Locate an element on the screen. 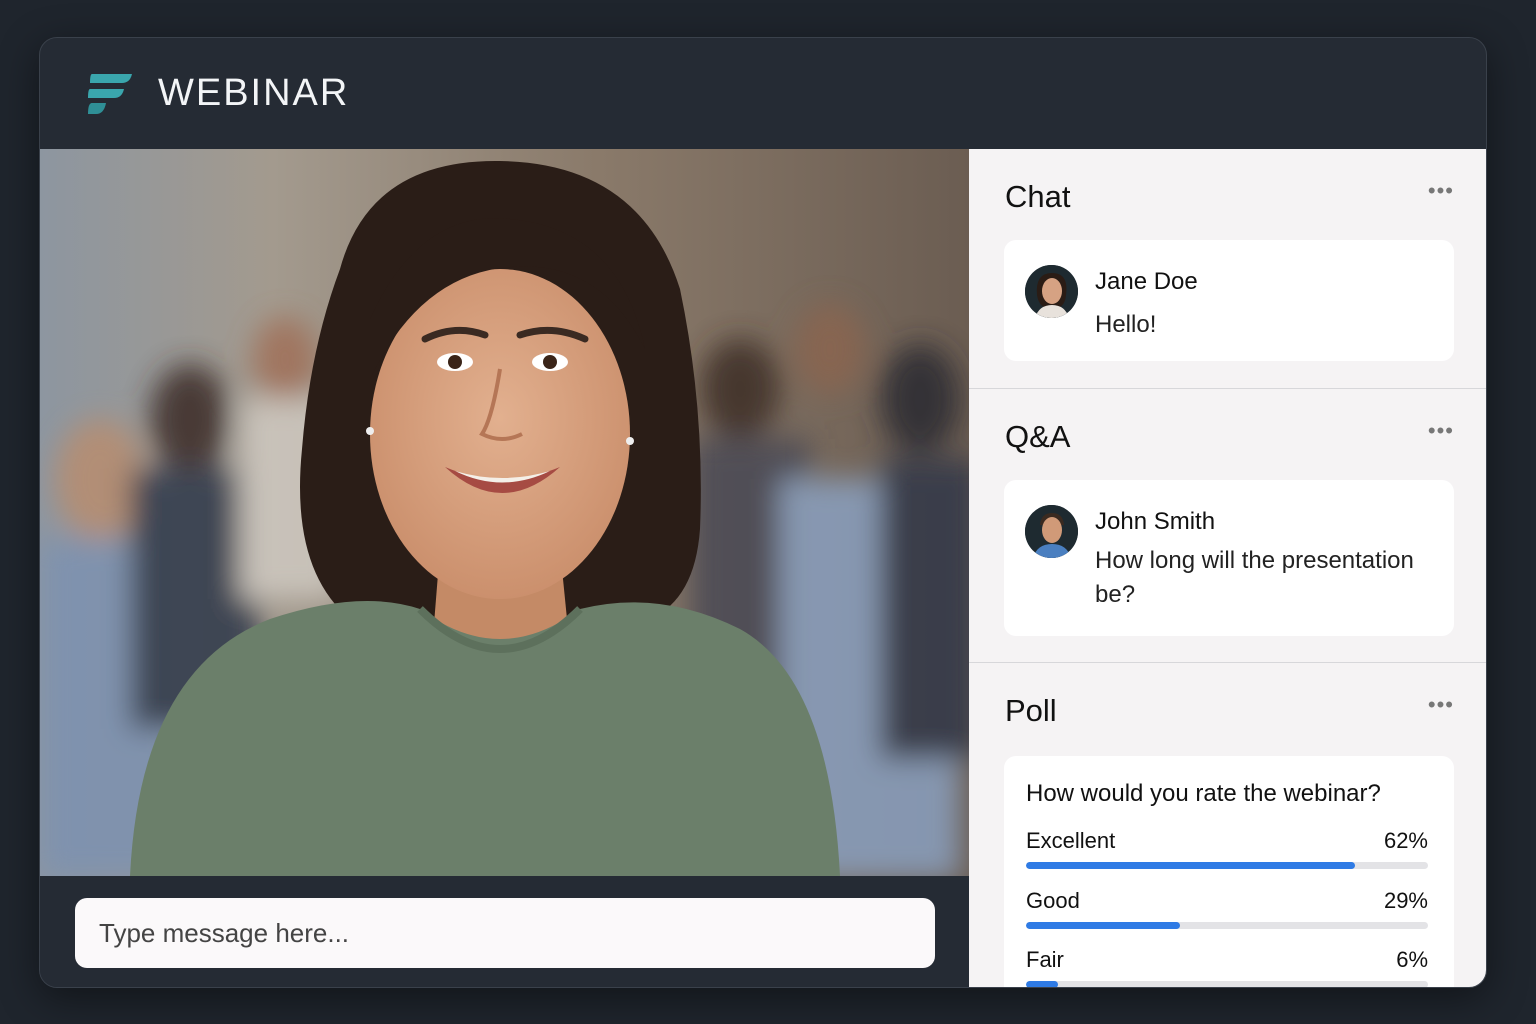 The image size is (1536, 1024). composer-bar is located at coordinates (504, 931).